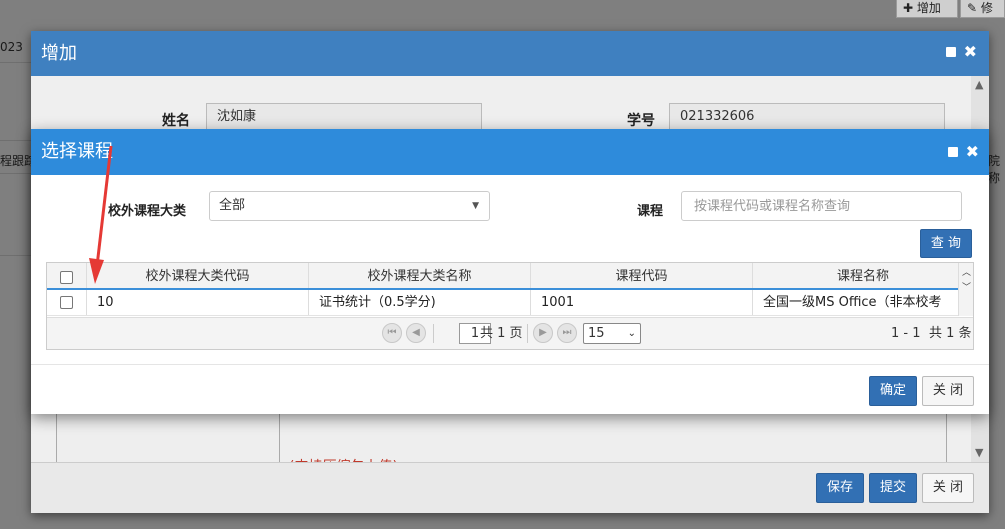 The width and height of the screenshot is (1005, 529). Describe the element at coordinates (948, 391) in the screenshot. I see `select-course-close-button: 关 闭` at that location.